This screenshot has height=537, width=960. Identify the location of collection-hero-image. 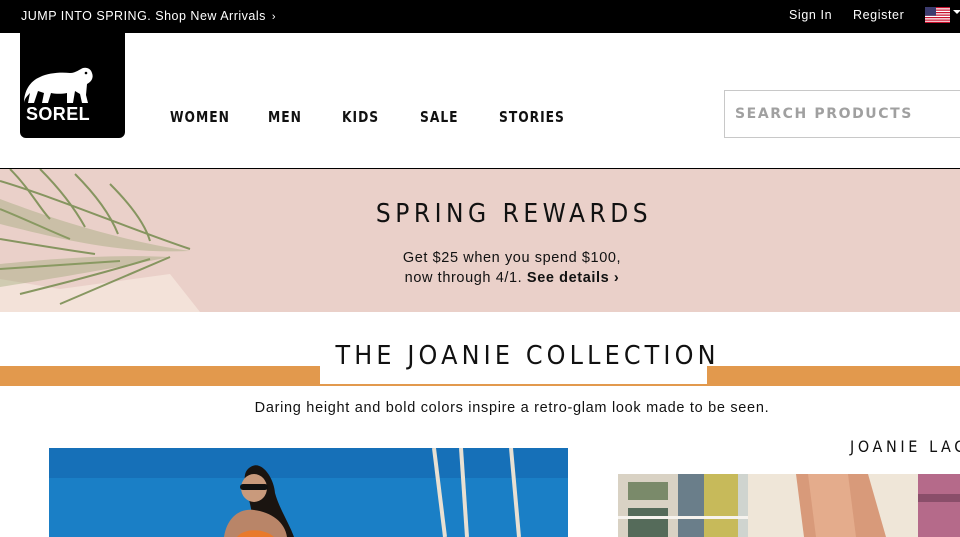
(308, 492).